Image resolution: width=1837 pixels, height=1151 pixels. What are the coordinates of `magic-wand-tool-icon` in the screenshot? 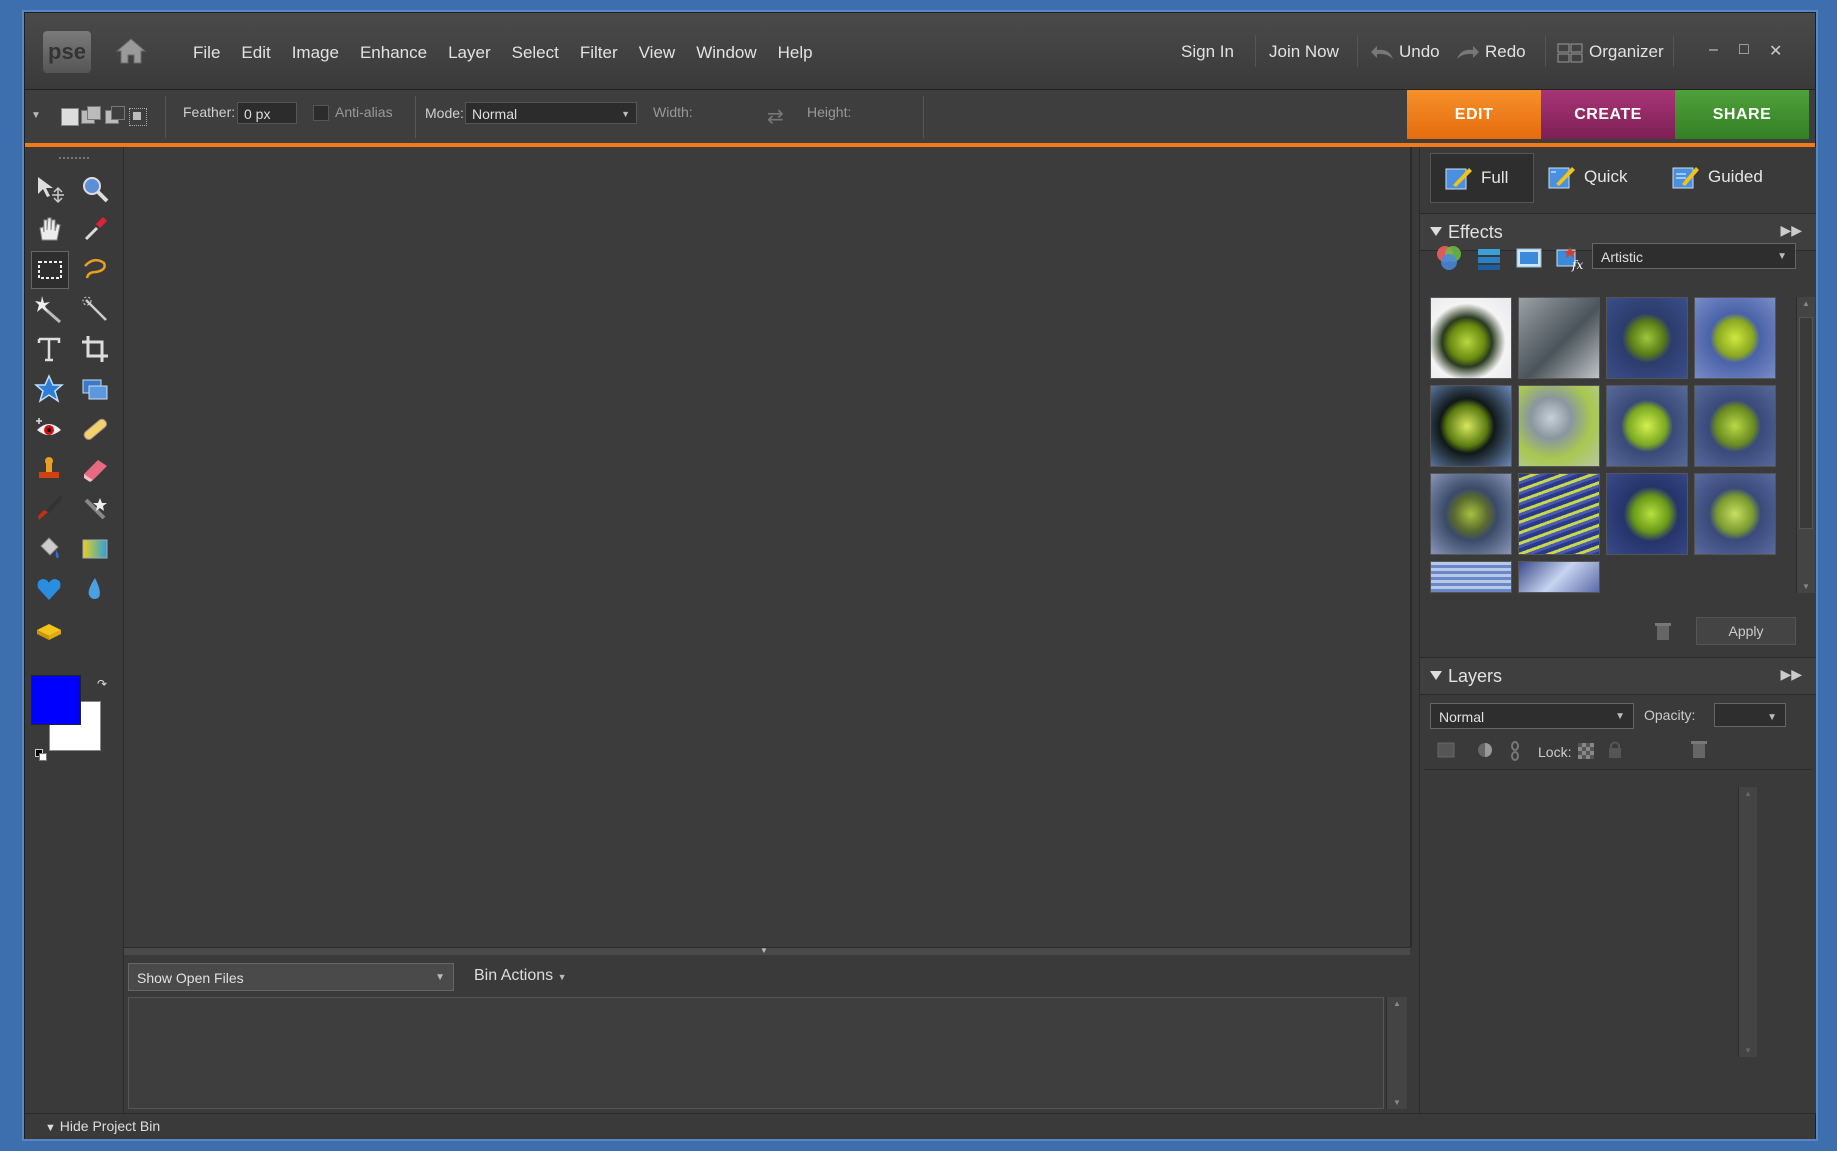 It's located at (49, 309).